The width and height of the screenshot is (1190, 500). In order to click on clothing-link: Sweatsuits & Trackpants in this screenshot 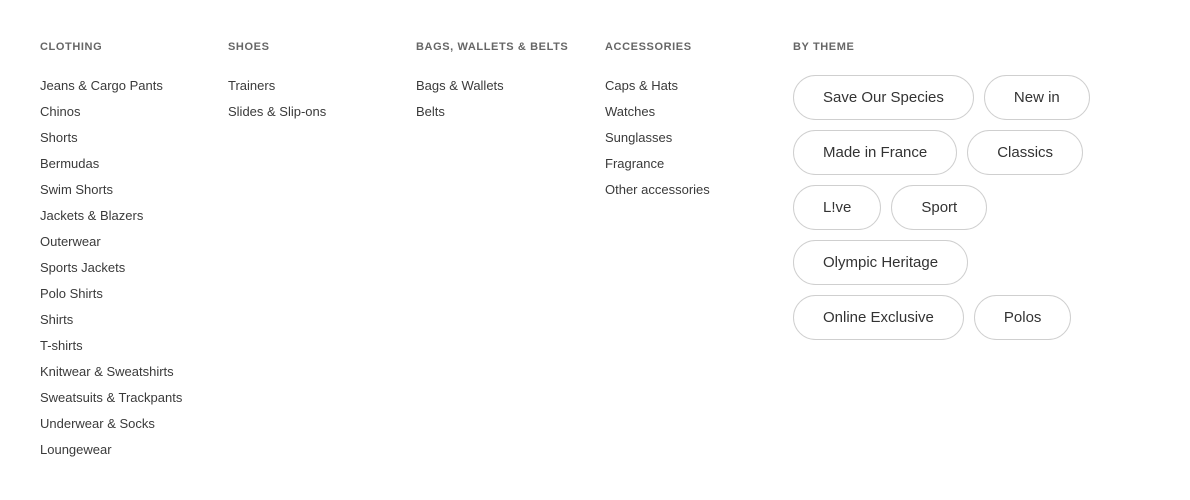, I will do `click(130, 398)`.